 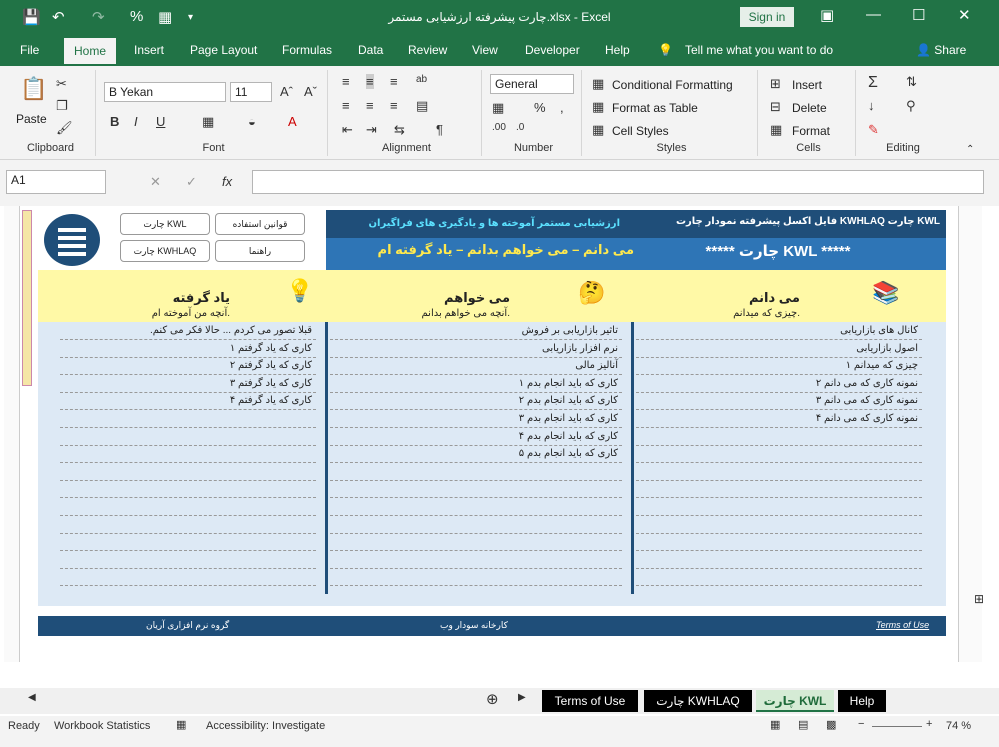 What do you see at coordinates (346, 105) in the screenshot?
I see `align-left-icon: ≡` at bounding box center [346, 105].